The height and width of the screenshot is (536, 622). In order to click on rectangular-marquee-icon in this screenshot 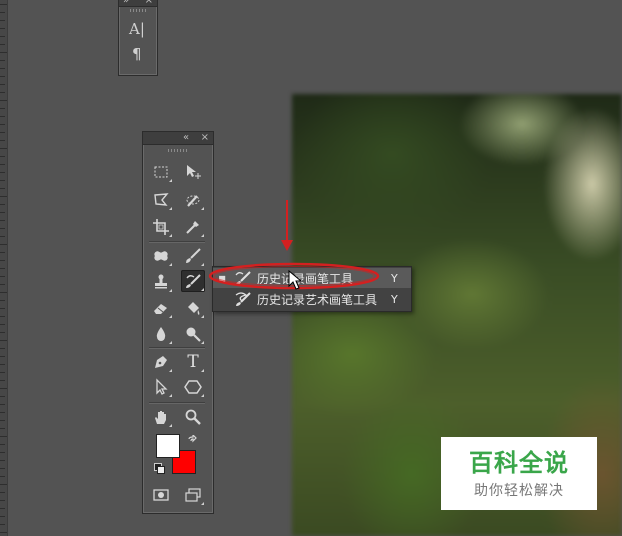, I will do `click(161, 172)`.